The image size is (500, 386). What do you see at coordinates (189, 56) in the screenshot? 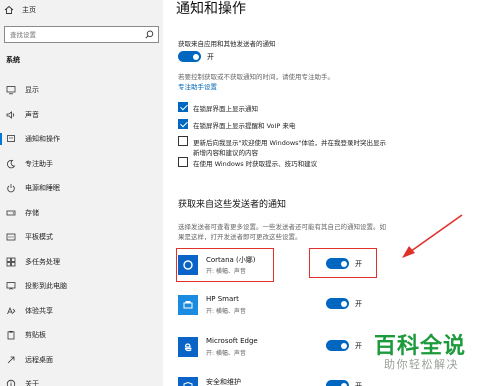
I see `notifications-toggle` at bounding box center [189, 56].